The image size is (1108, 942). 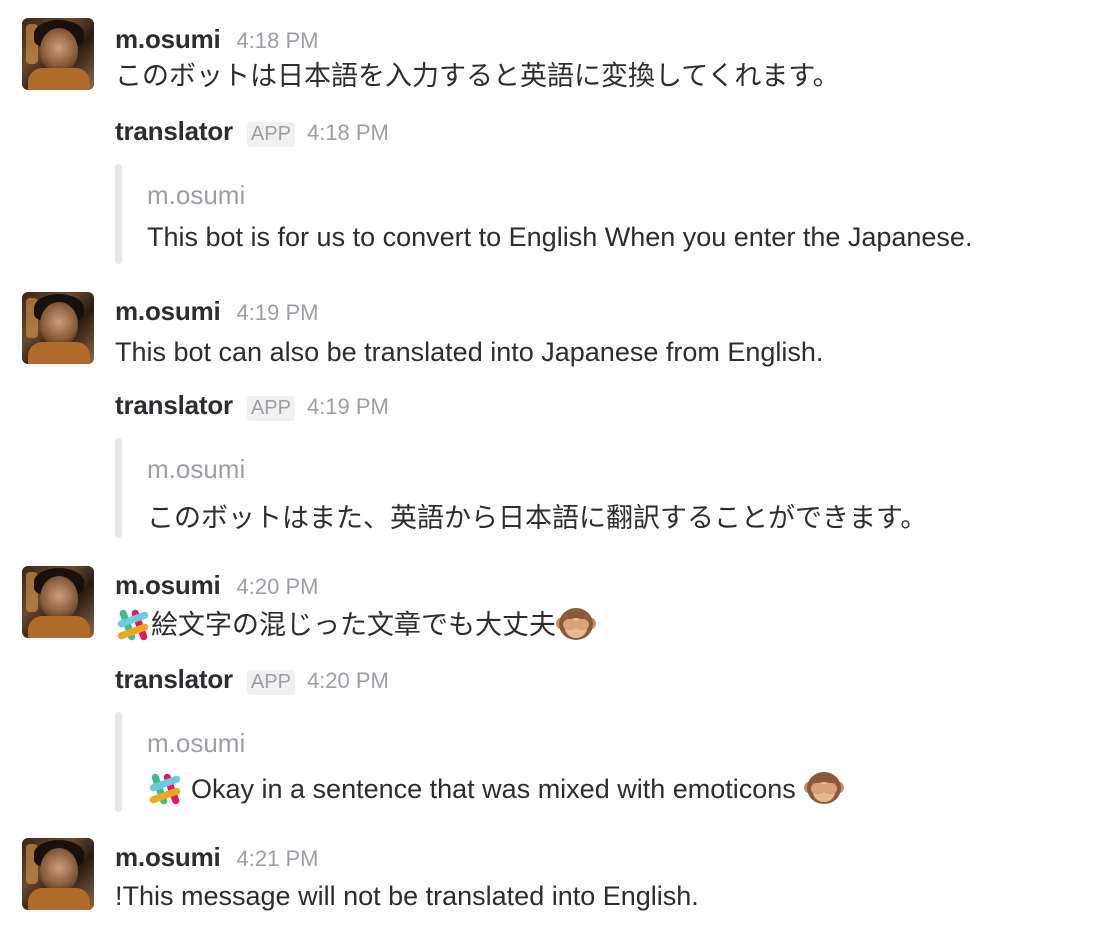 I want to click on message-text-content: 絵文字の混じった文章でも大丈夫, so click(x=353, y=625).